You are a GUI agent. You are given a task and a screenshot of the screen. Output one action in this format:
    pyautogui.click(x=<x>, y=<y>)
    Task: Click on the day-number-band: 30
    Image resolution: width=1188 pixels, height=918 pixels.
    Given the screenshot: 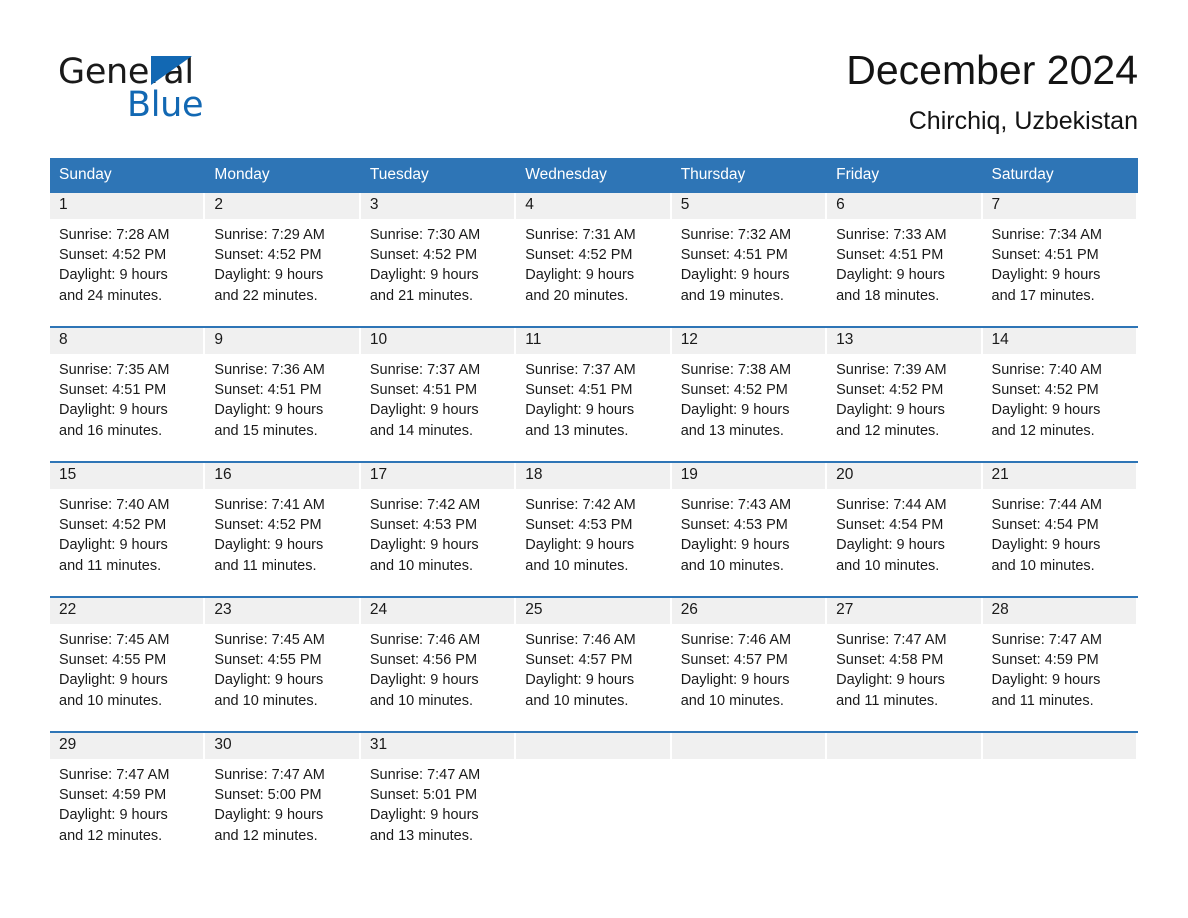 What is the action you would take?
    pyautogui.click(x=283, y=746)
    